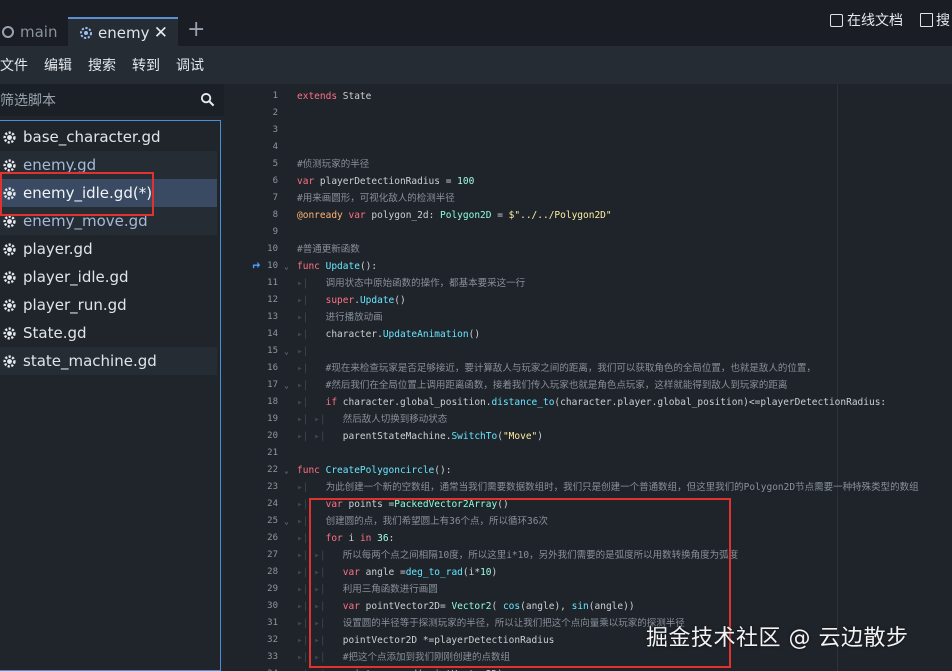 The width and height of the screenshot is (952, 671). What do you see at coordinates (588, 130) in the screenshot?
I see `code-line: 3` at bounding box center [588, 130].